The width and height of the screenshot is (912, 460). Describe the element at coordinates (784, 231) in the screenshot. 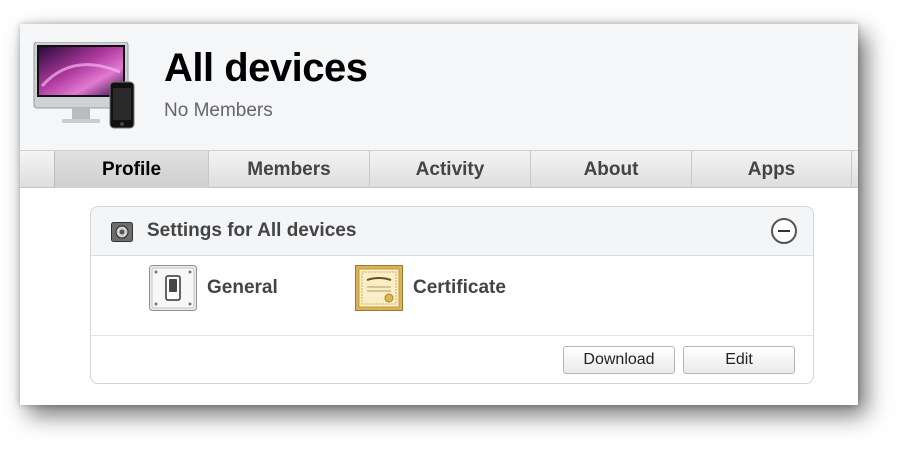

I see `collapse-button` at that location.